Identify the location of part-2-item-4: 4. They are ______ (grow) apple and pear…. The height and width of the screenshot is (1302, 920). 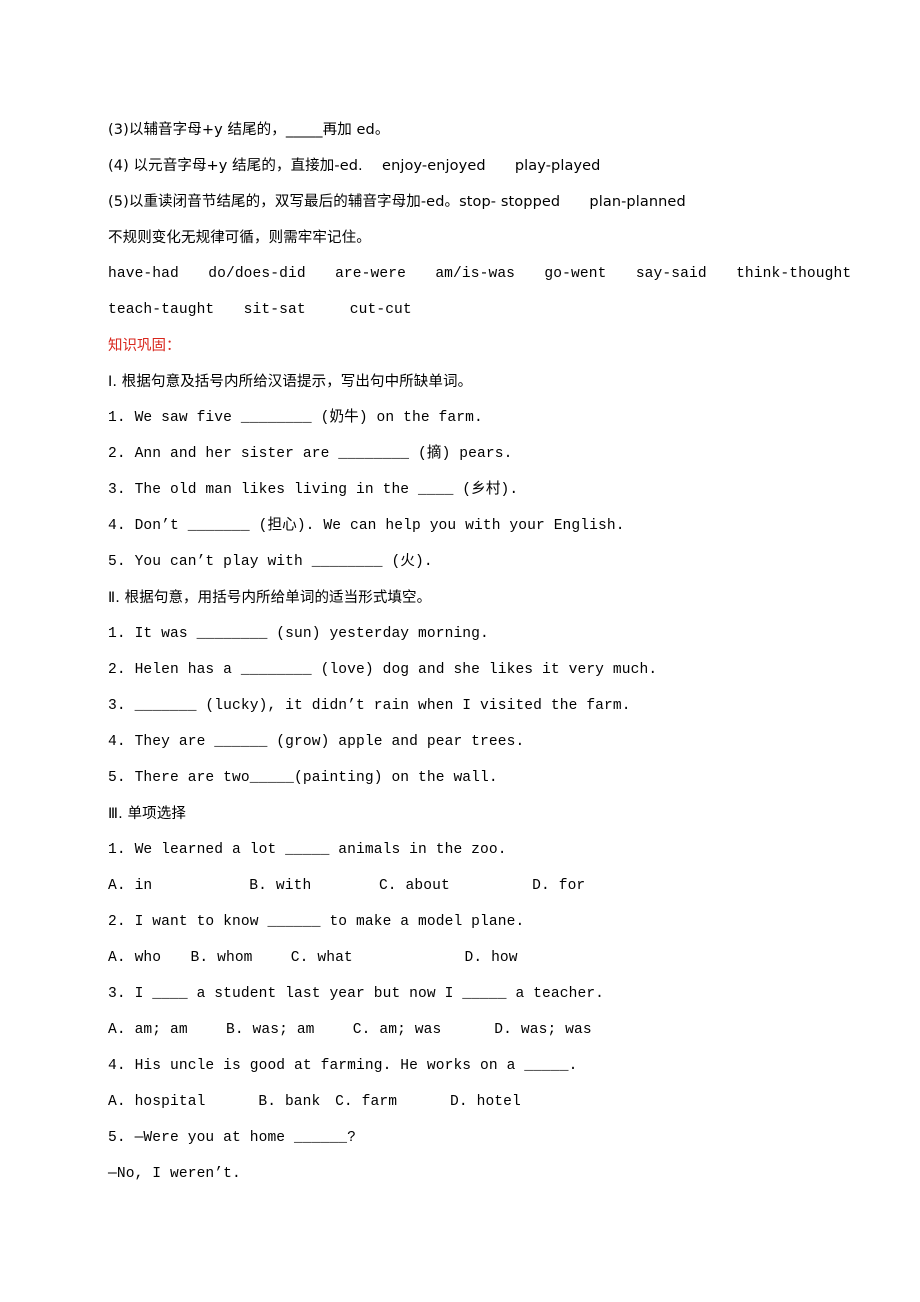
(316, 742).